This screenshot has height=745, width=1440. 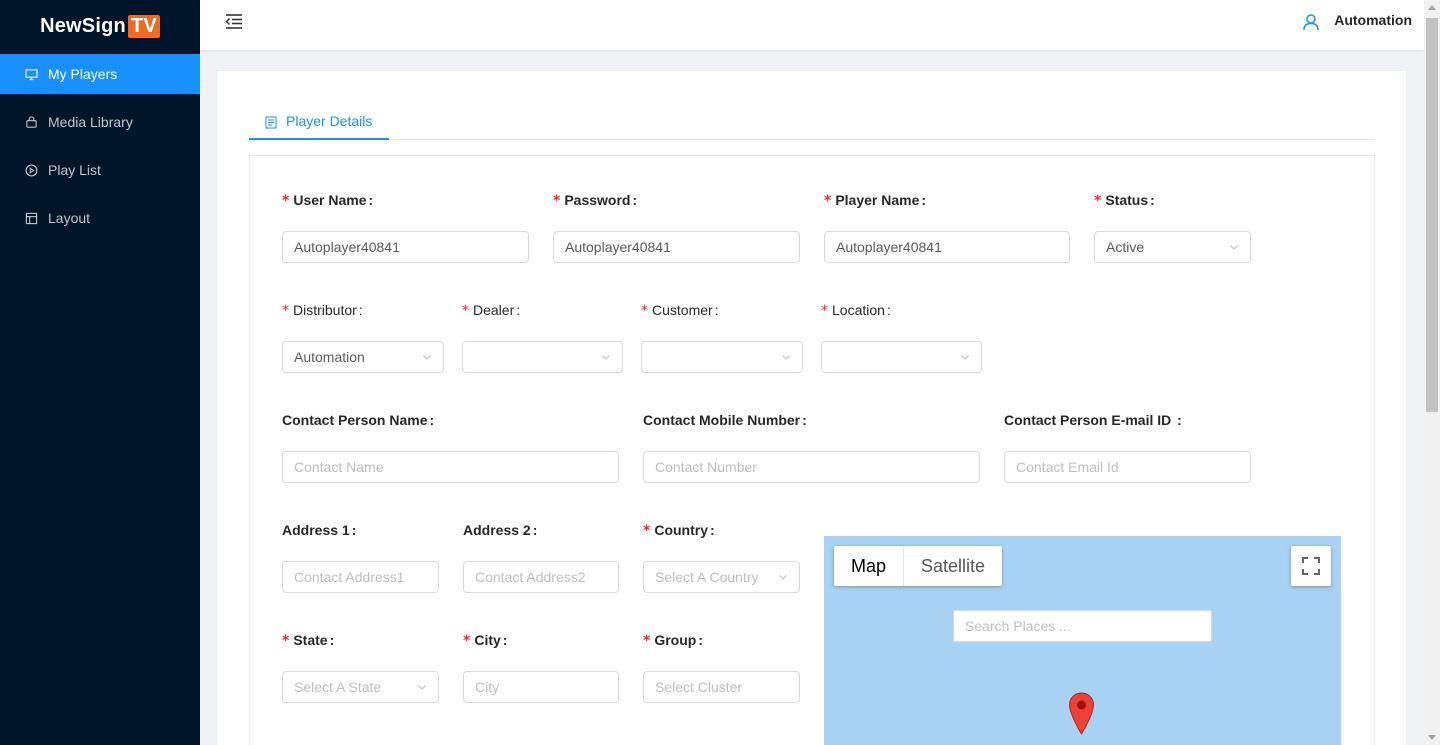 What do you see at coordinates (1081, 713) in the screenshot?
I see `map-pin-icon` at bounding box center [1081, 713].